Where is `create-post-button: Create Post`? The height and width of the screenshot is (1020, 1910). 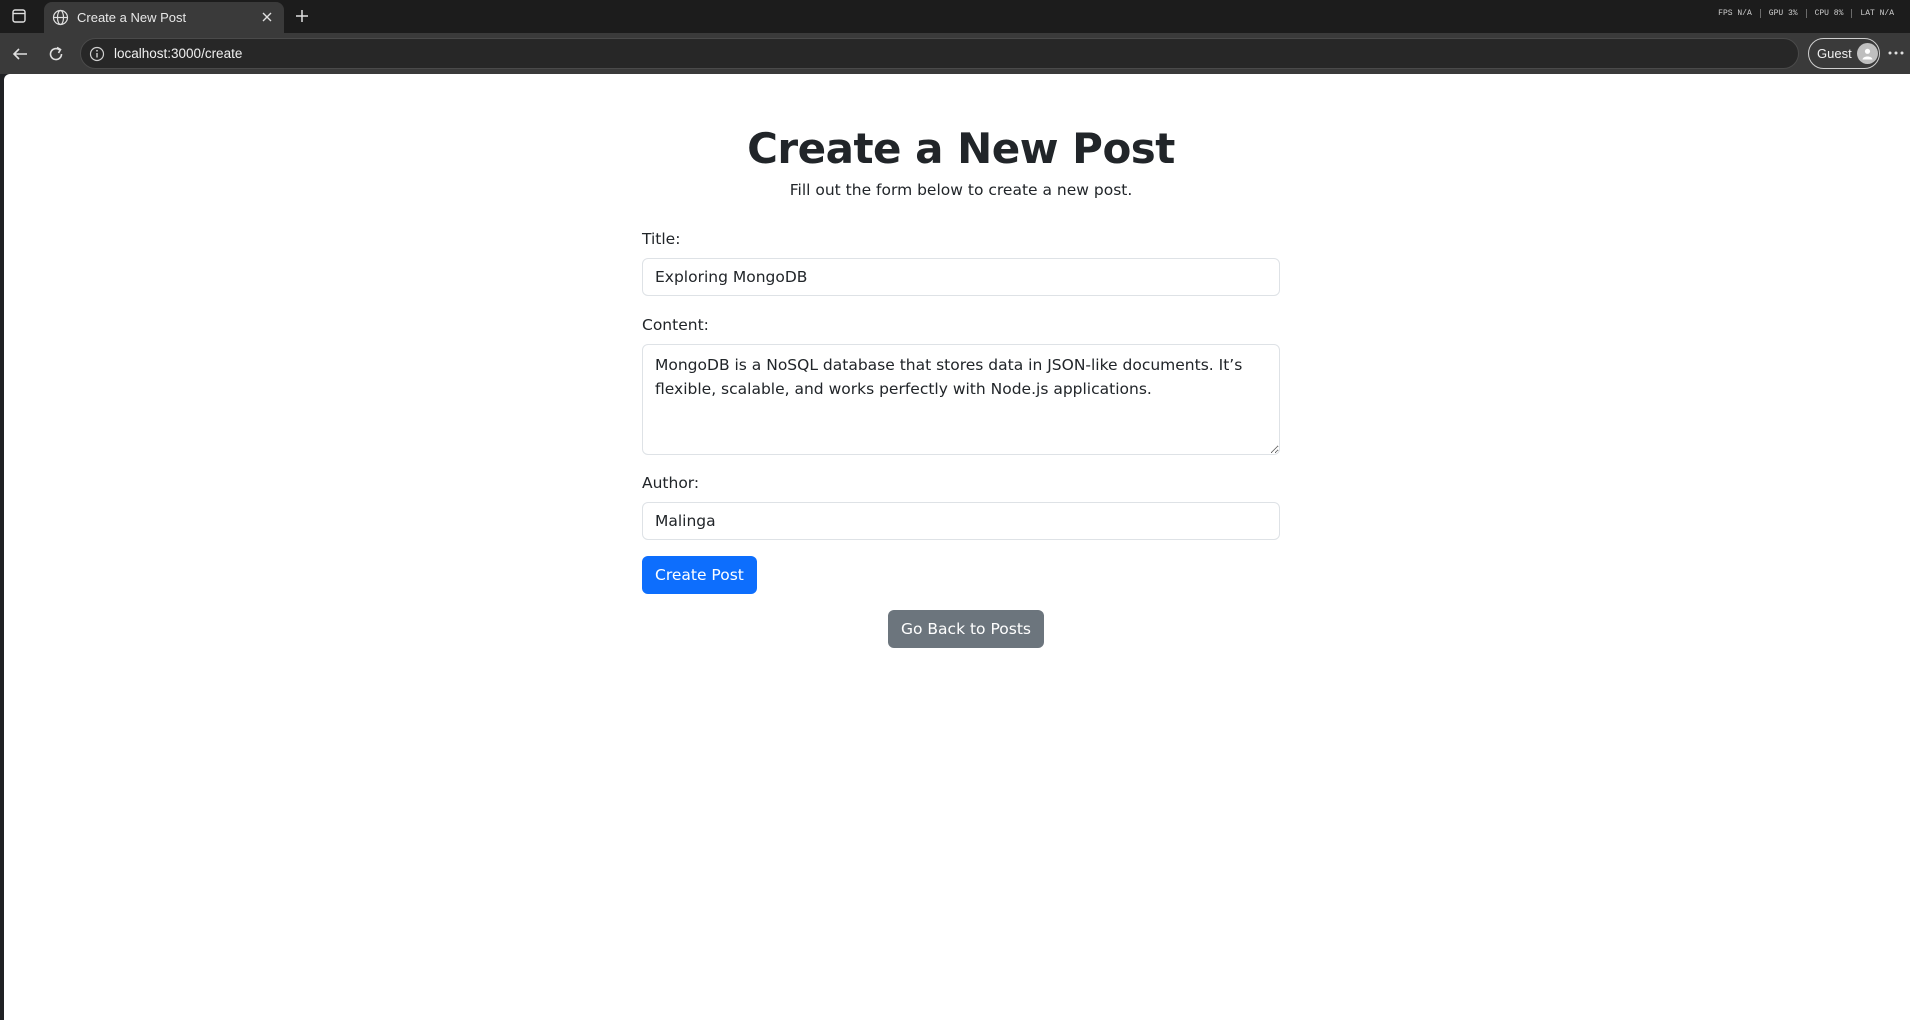 create-post-button: Create Post is located at coordinates (699, 575).